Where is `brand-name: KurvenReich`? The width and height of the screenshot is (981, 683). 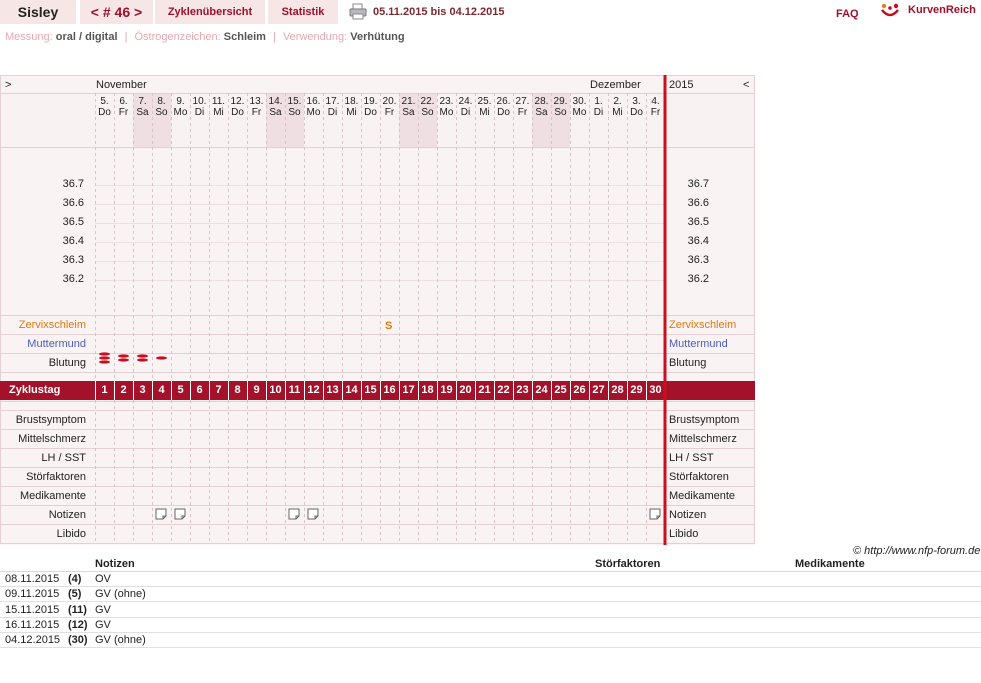 brand-name: KurvenReich is located at coordinates (942, 10).